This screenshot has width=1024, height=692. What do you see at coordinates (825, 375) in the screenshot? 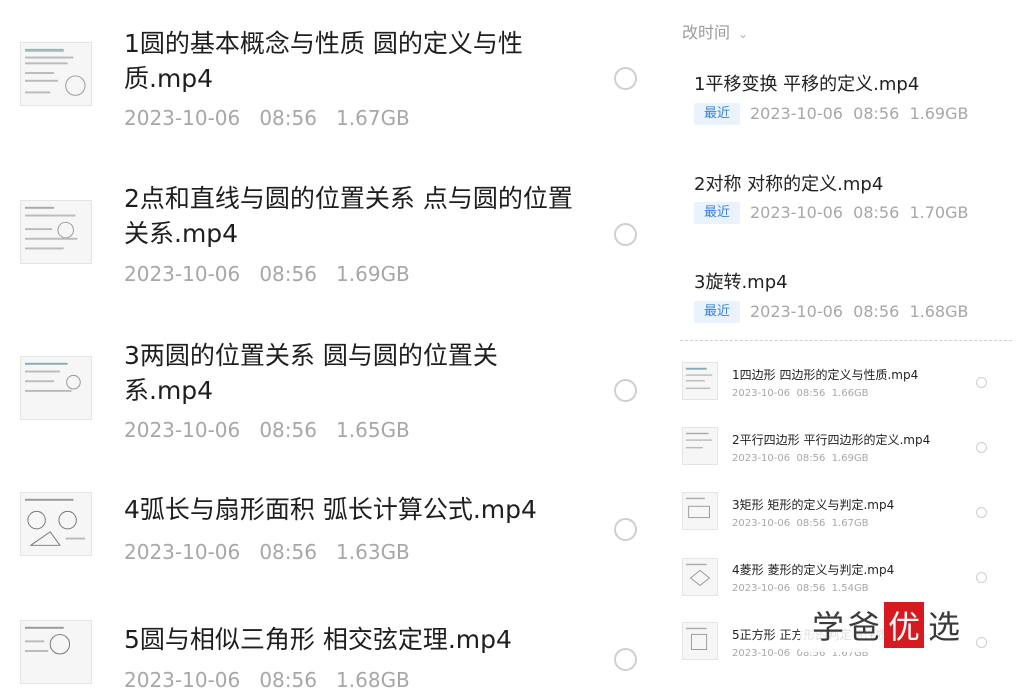
I see `file-name: 1四边形 四边形的定义与性质.mp4` at bounding box center [825, 375].